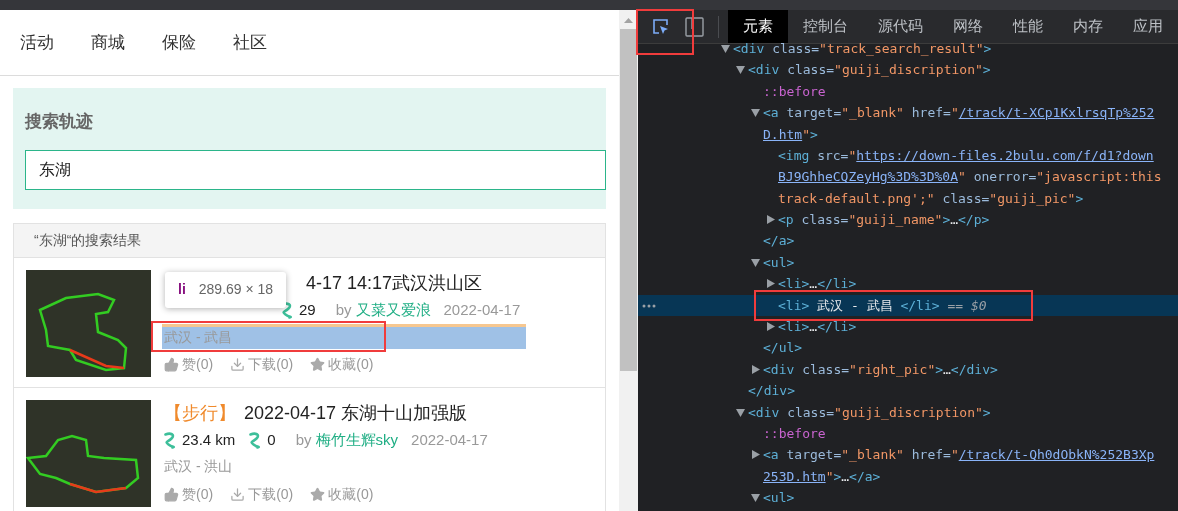 The image size is (1178, 511). Describe the element at coordinates (59, 122) in the screenshot. I see `search-title: 搜索轨迹` at that location.